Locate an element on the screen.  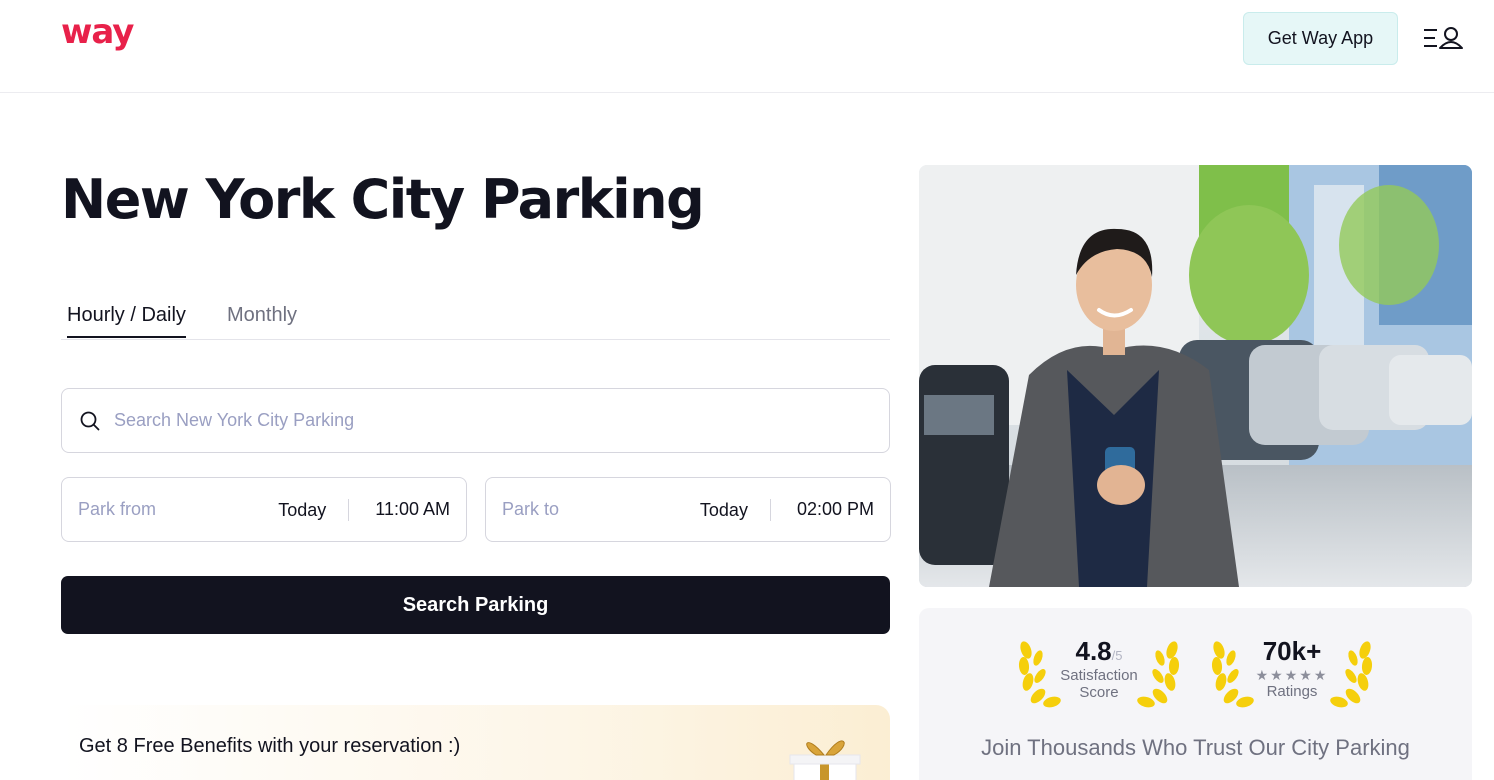
search-field is located at coordinates (475, 420).